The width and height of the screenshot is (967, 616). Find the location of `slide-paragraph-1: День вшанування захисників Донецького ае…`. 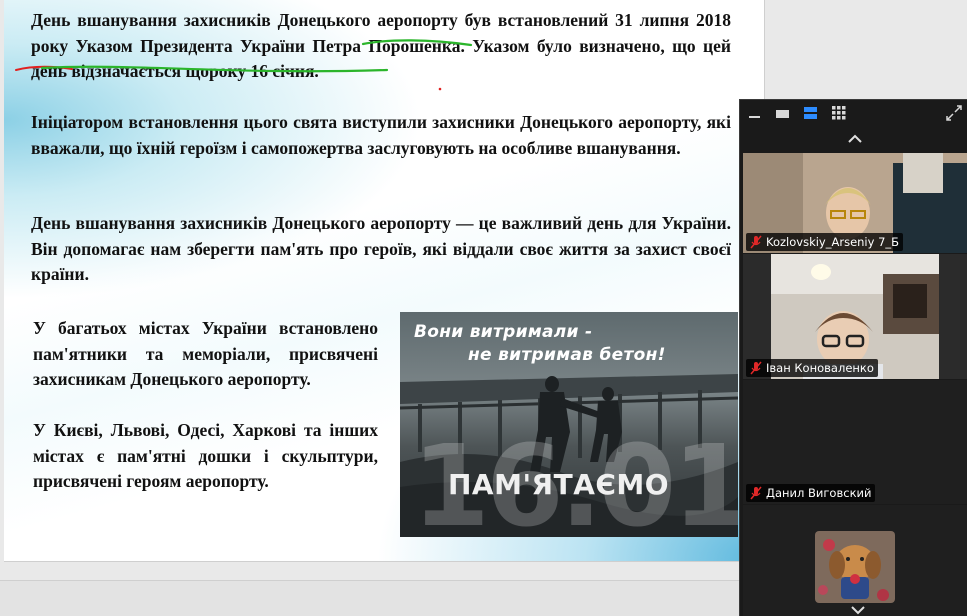

slide-paragraph-1: День вшанування захисників Донецького ае… is located at coordinates (381, 45).